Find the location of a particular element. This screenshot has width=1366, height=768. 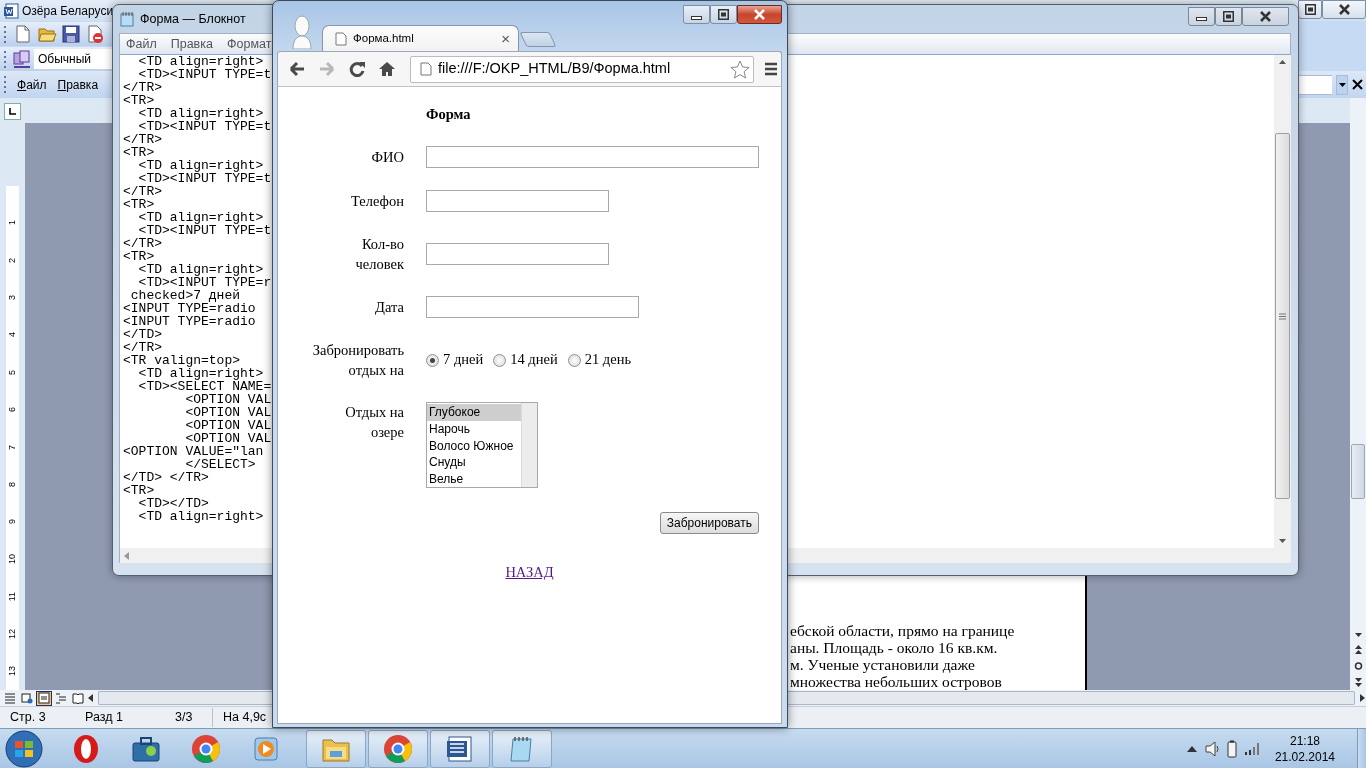

star-icon is located at coordinates (740, 69).